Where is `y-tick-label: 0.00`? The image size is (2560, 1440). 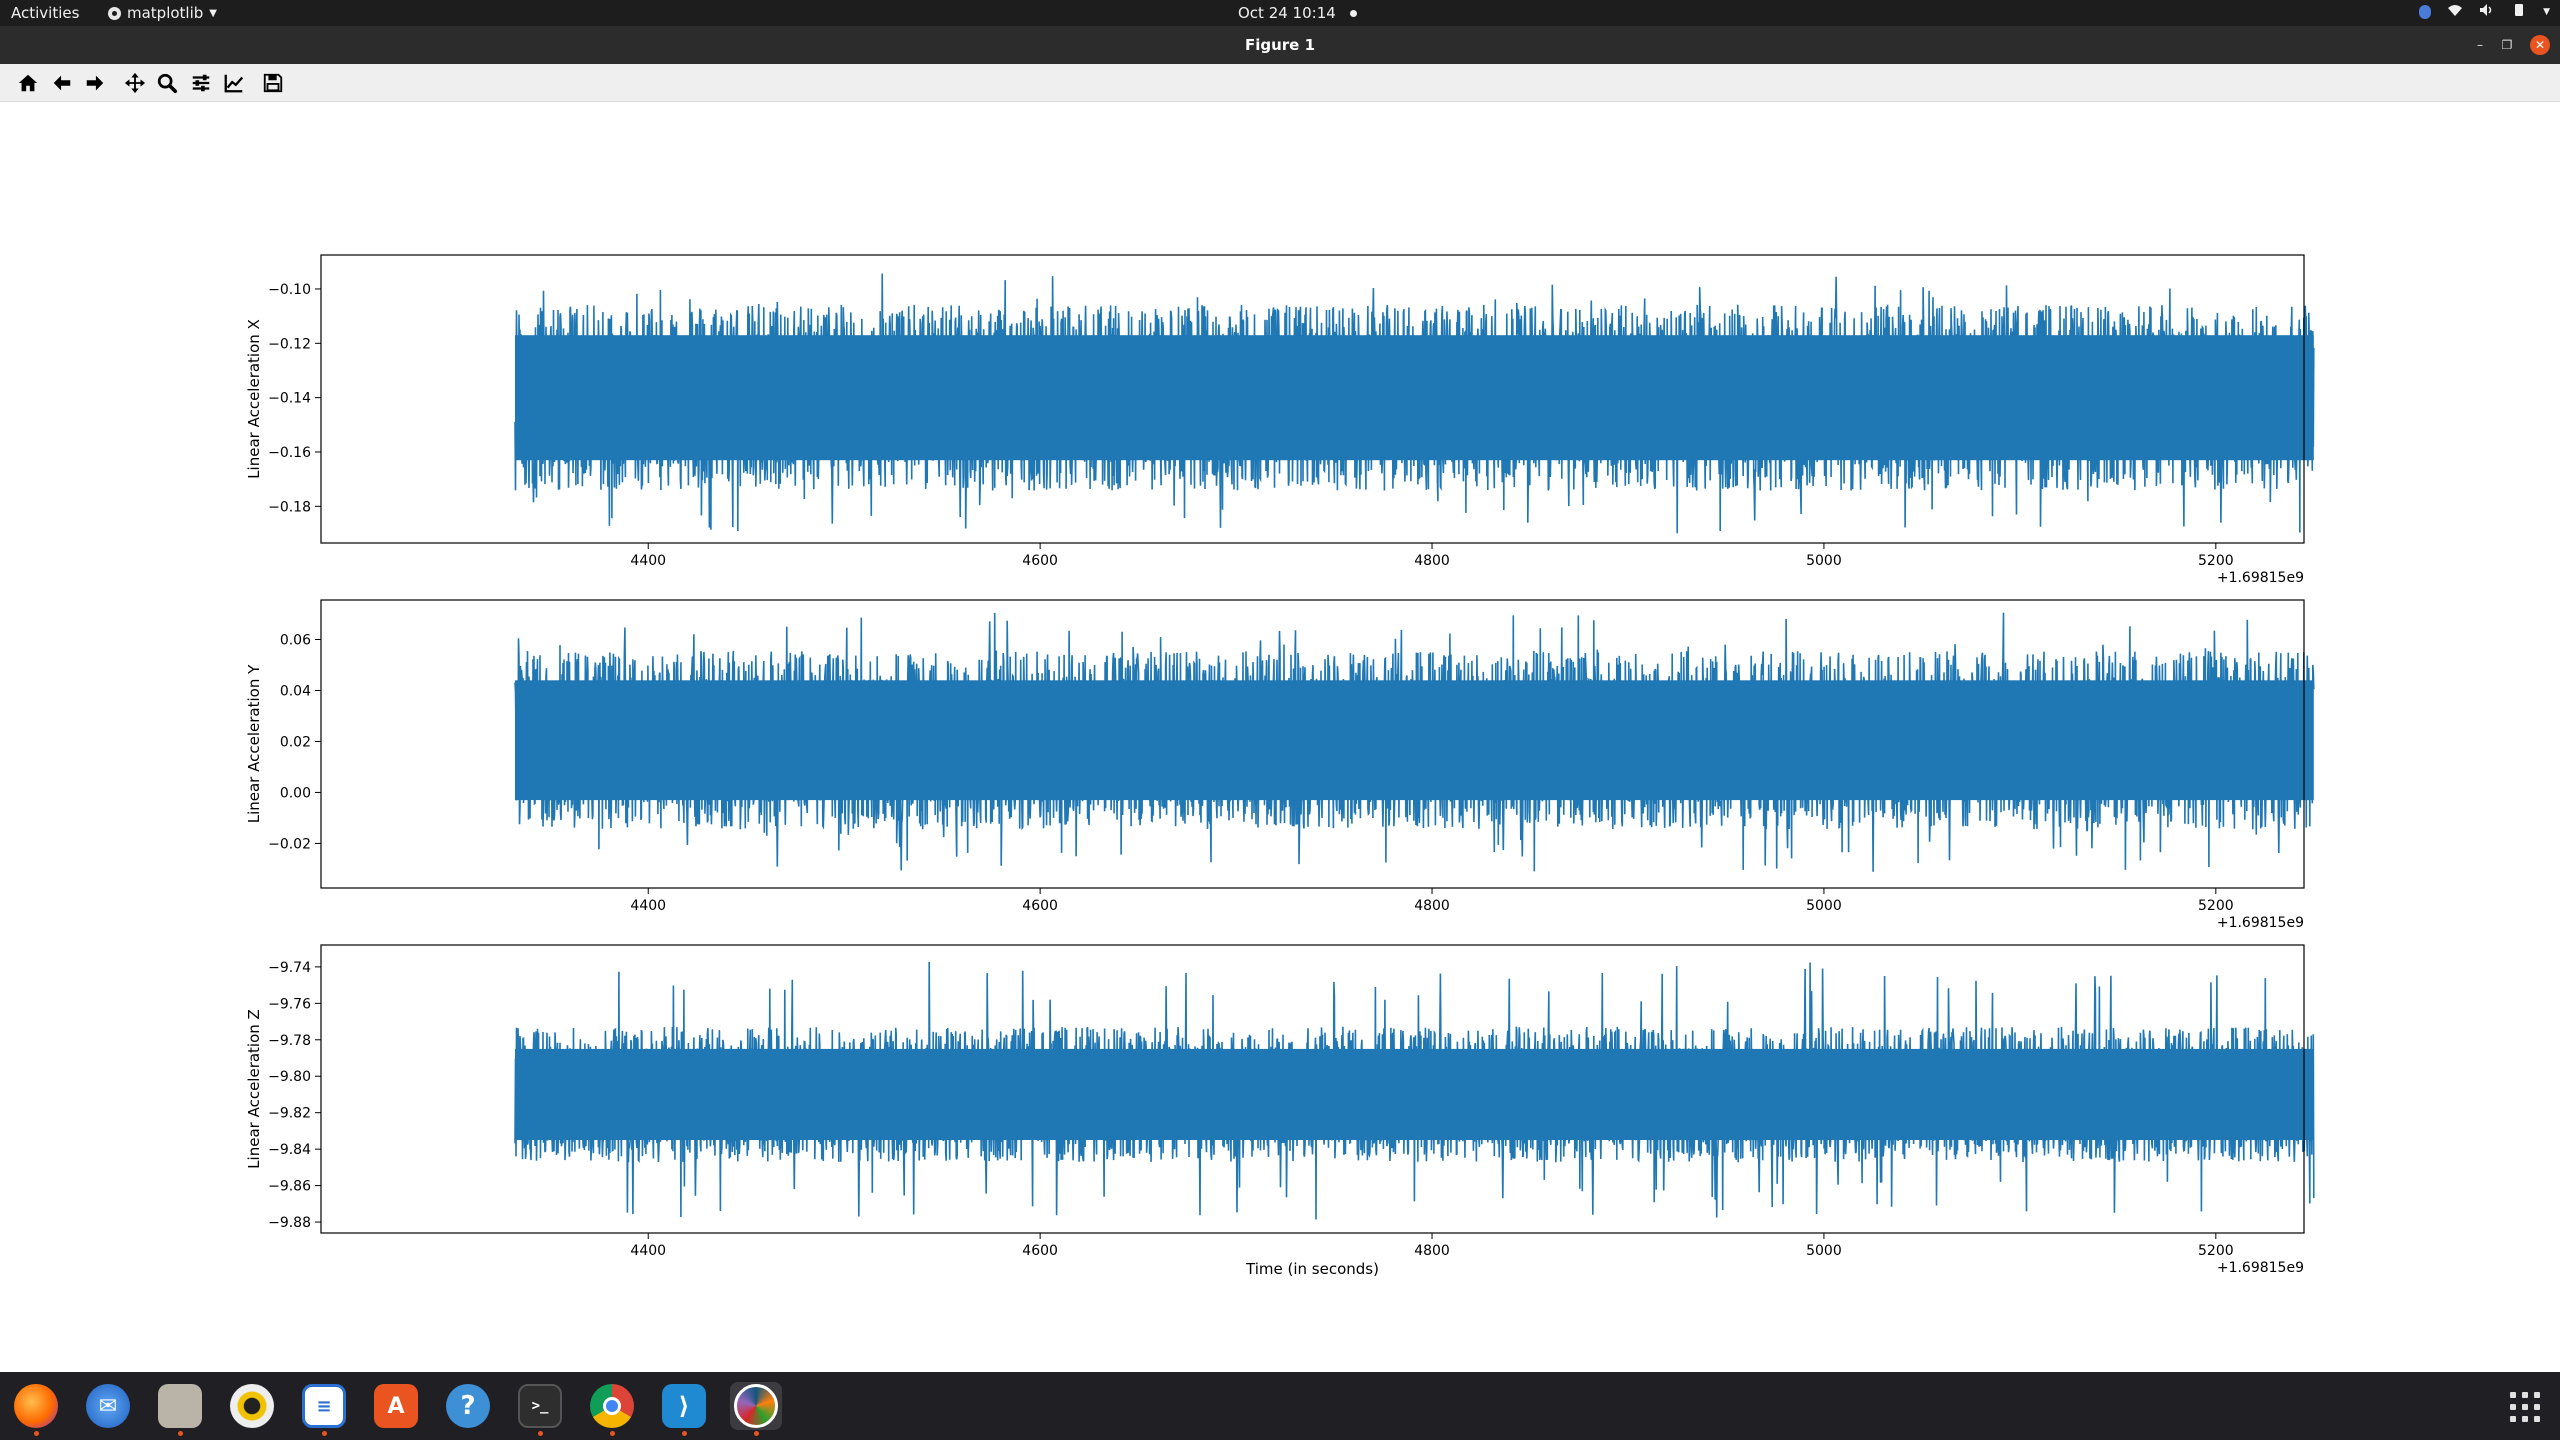
y-tick-label: 0.00 is located at coordinates (295, 793).